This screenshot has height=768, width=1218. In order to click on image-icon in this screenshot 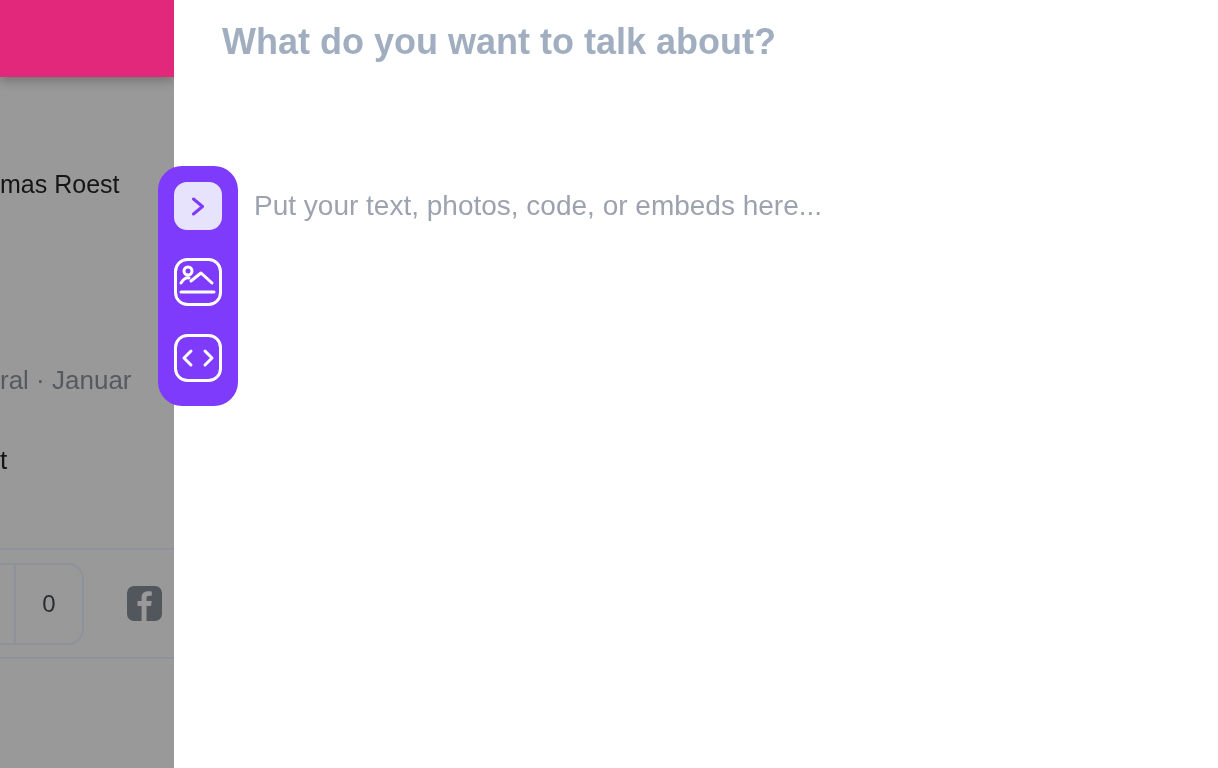, I will do `click(198, 282)`.